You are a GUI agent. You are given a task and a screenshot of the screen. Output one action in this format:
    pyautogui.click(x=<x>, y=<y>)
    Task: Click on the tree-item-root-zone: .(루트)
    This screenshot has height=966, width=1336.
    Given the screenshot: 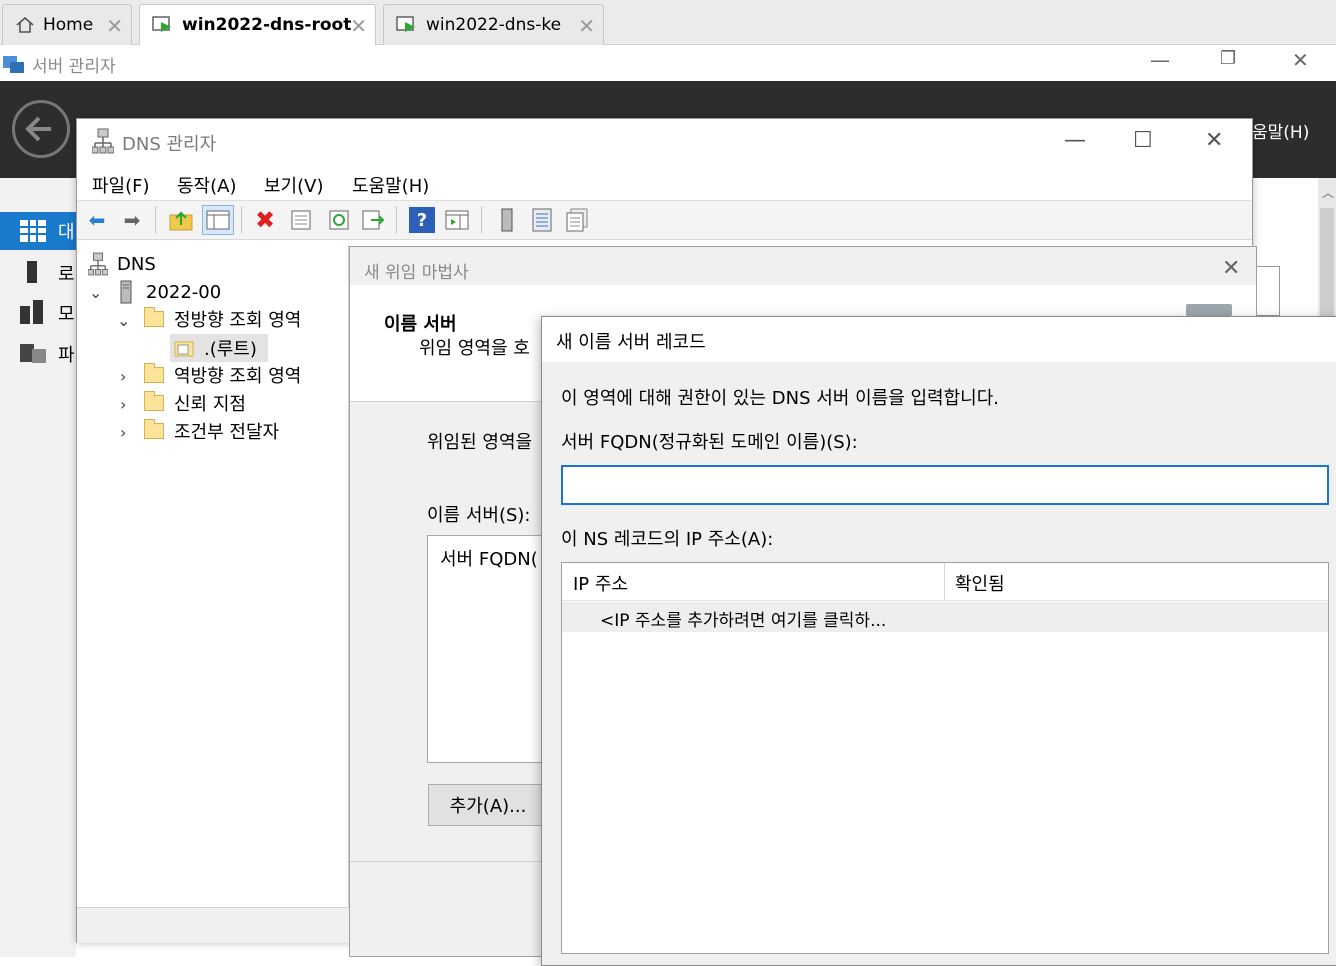 What is the action you would take?
    pyautogui.click(x=215, y=348)
    